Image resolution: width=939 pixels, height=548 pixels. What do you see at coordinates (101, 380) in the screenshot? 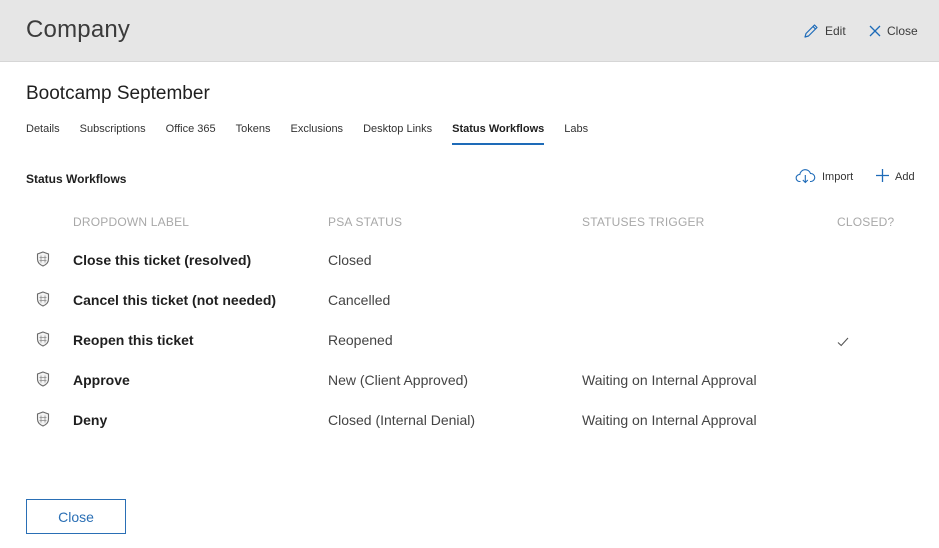
I see `row-dropdown-label: Approve` at bounding box center [101, 380].